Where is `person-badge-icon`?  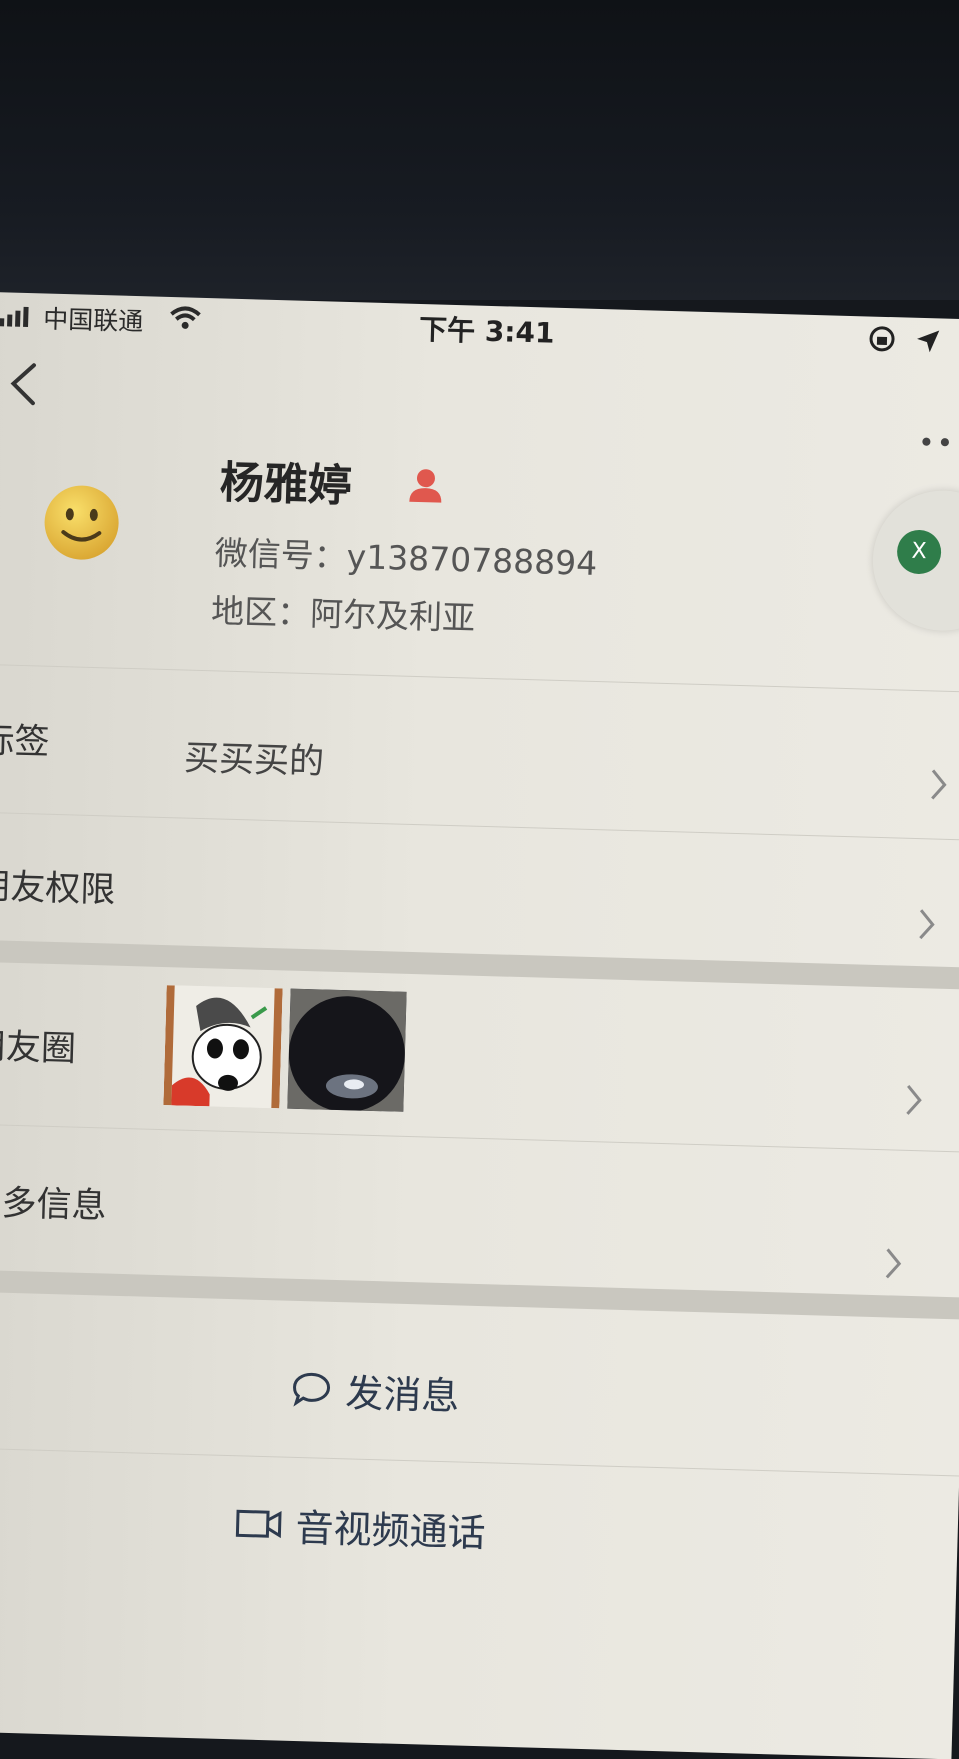
person-badge-icon is located at coordinates (425, 486).